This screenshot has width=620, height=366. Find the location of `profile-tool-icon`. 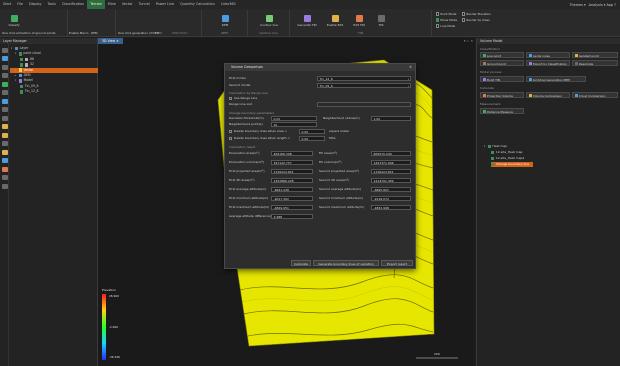

profile-tool-icon is located at coordinates (4, 84).